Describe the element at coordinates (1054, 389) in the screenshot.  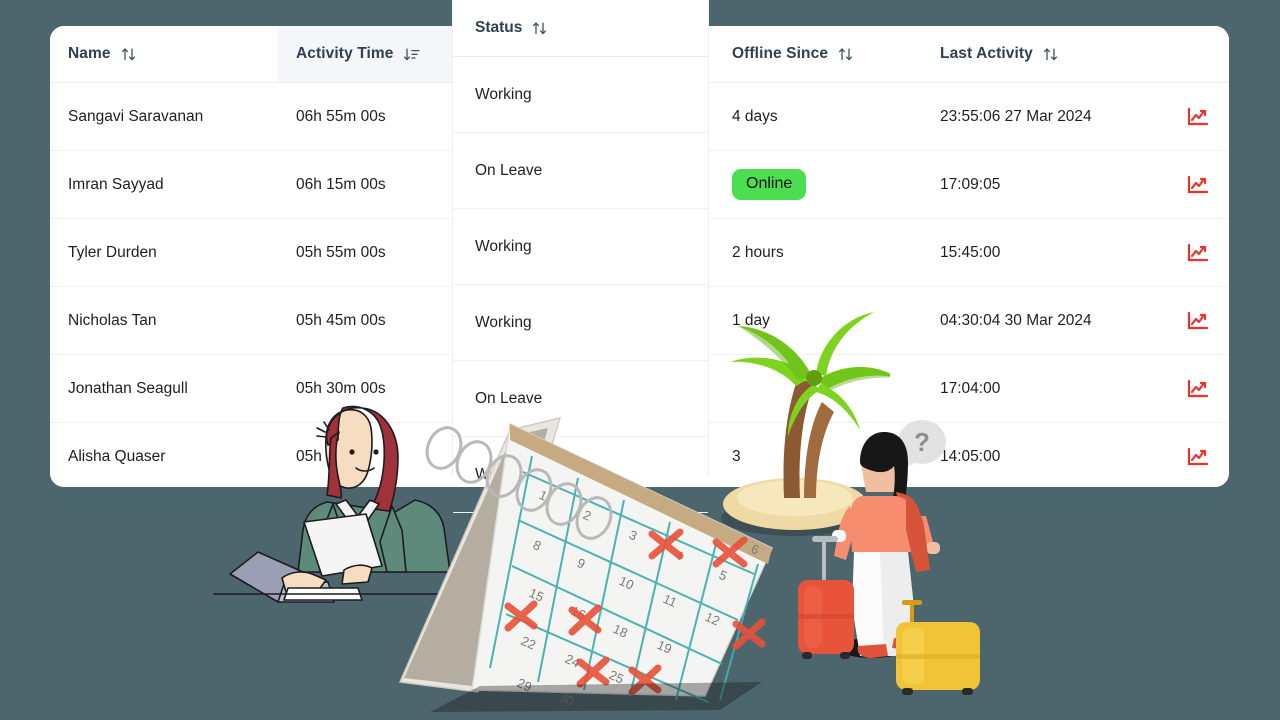
I see `cell-last-activity: 17:04:00` at that location.